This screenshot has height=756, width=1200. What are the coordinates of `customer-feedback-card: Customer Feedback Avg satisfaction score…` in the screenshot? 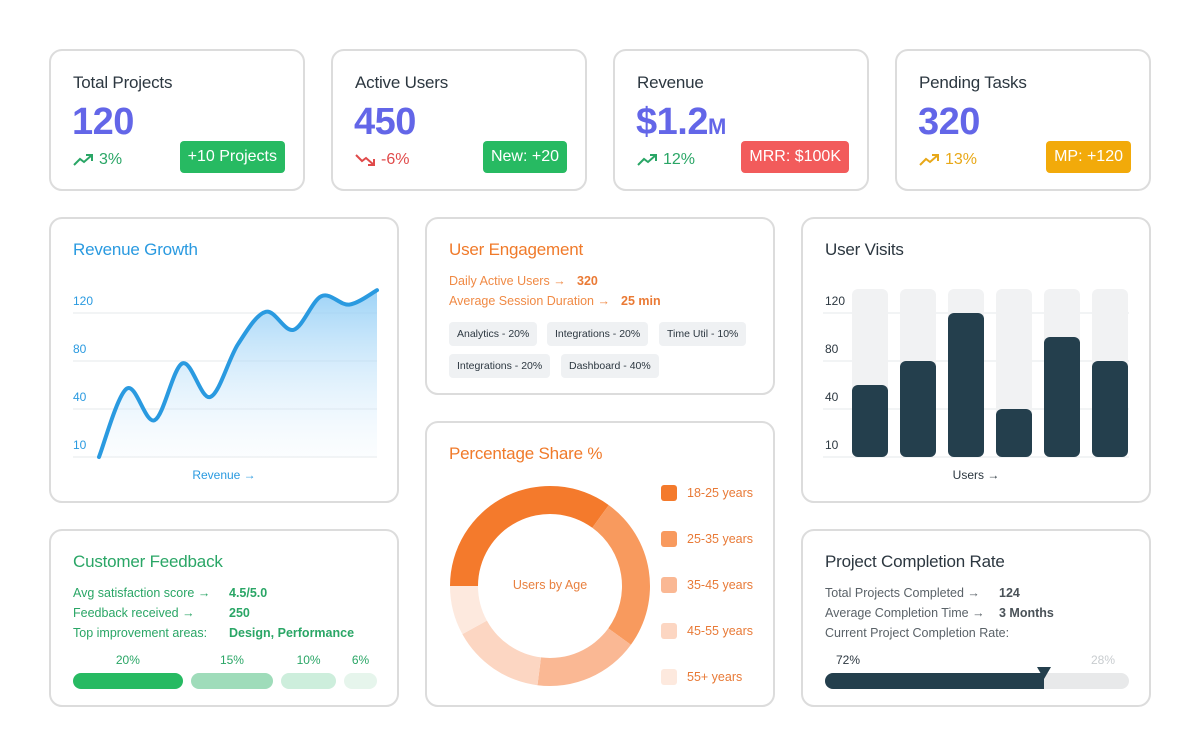 It's located at (224, 618).